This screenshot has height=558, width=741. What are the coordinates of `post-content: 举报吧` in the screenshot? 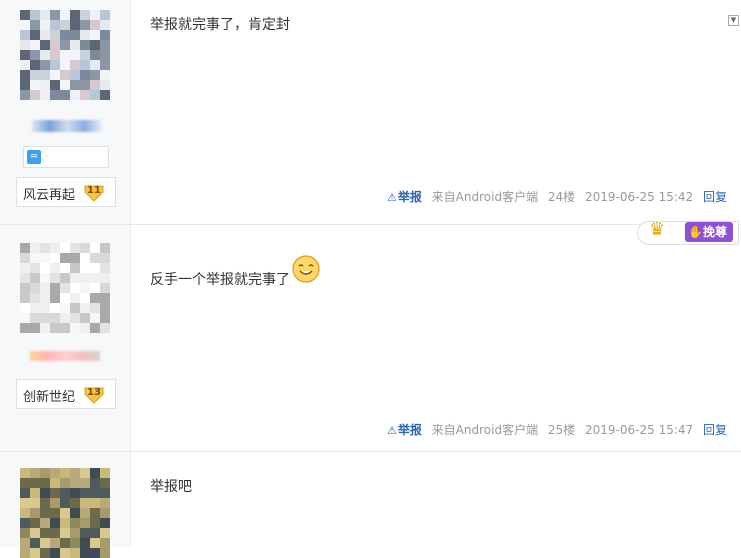 It's located at (171, 487).